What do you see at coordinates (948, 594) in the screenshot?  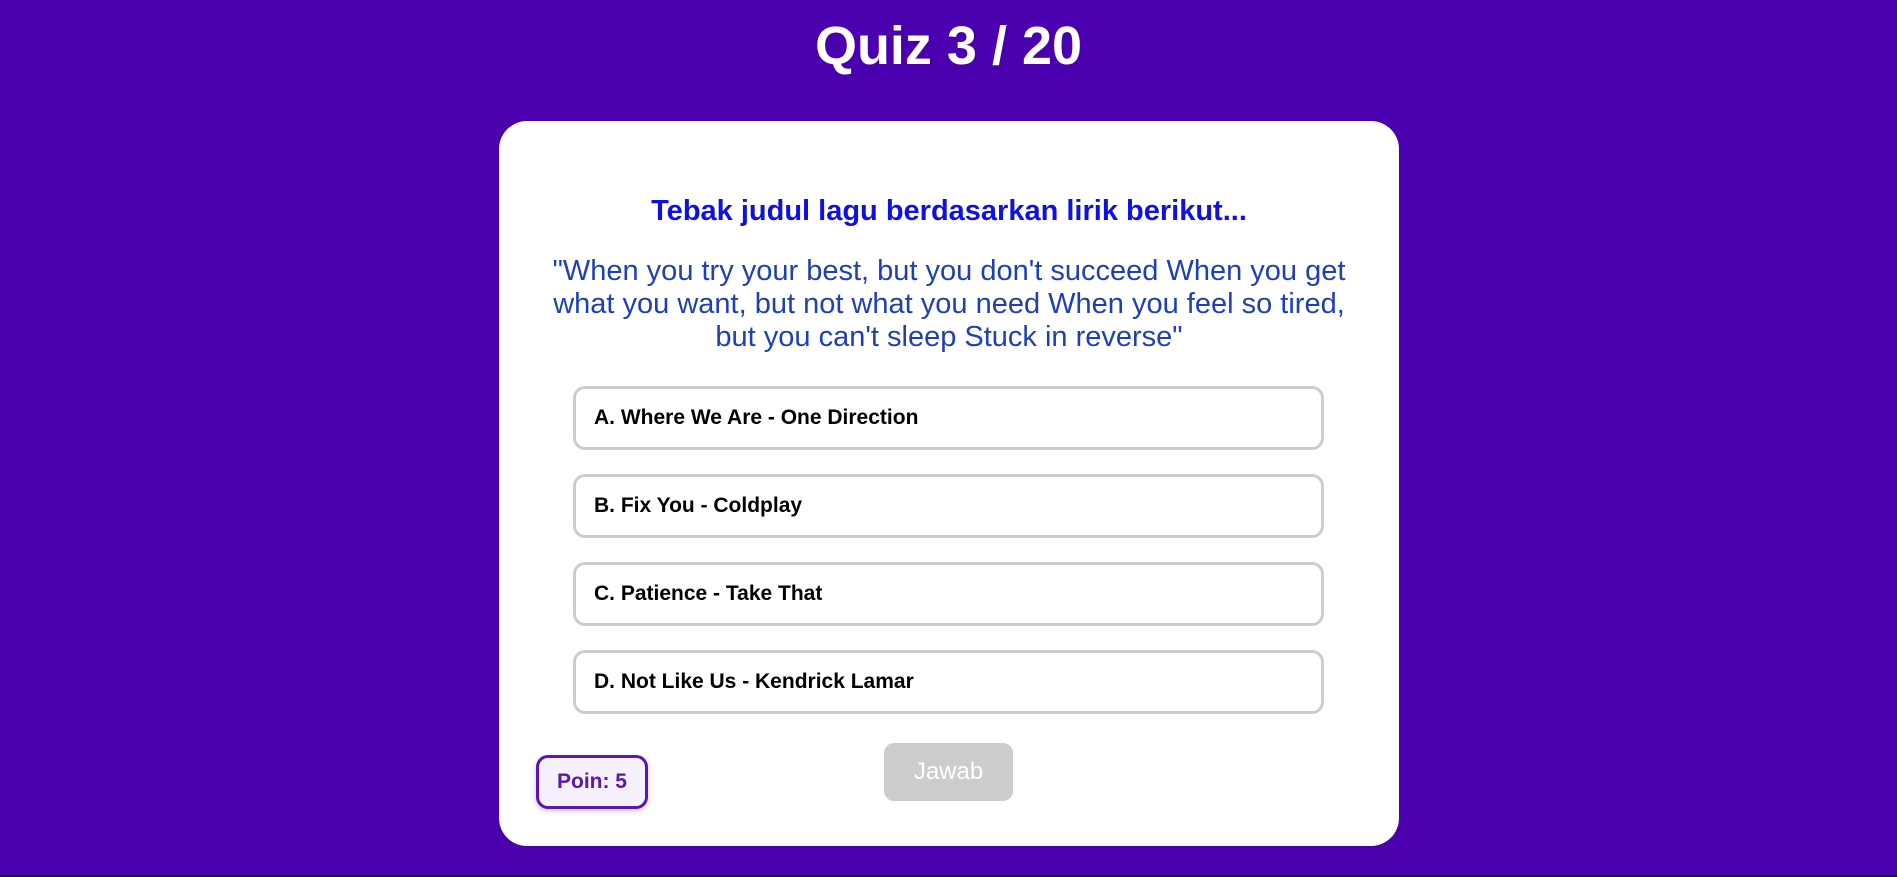 I see `option-c: C. Patience - Take That` at bounding box center [948, 594].